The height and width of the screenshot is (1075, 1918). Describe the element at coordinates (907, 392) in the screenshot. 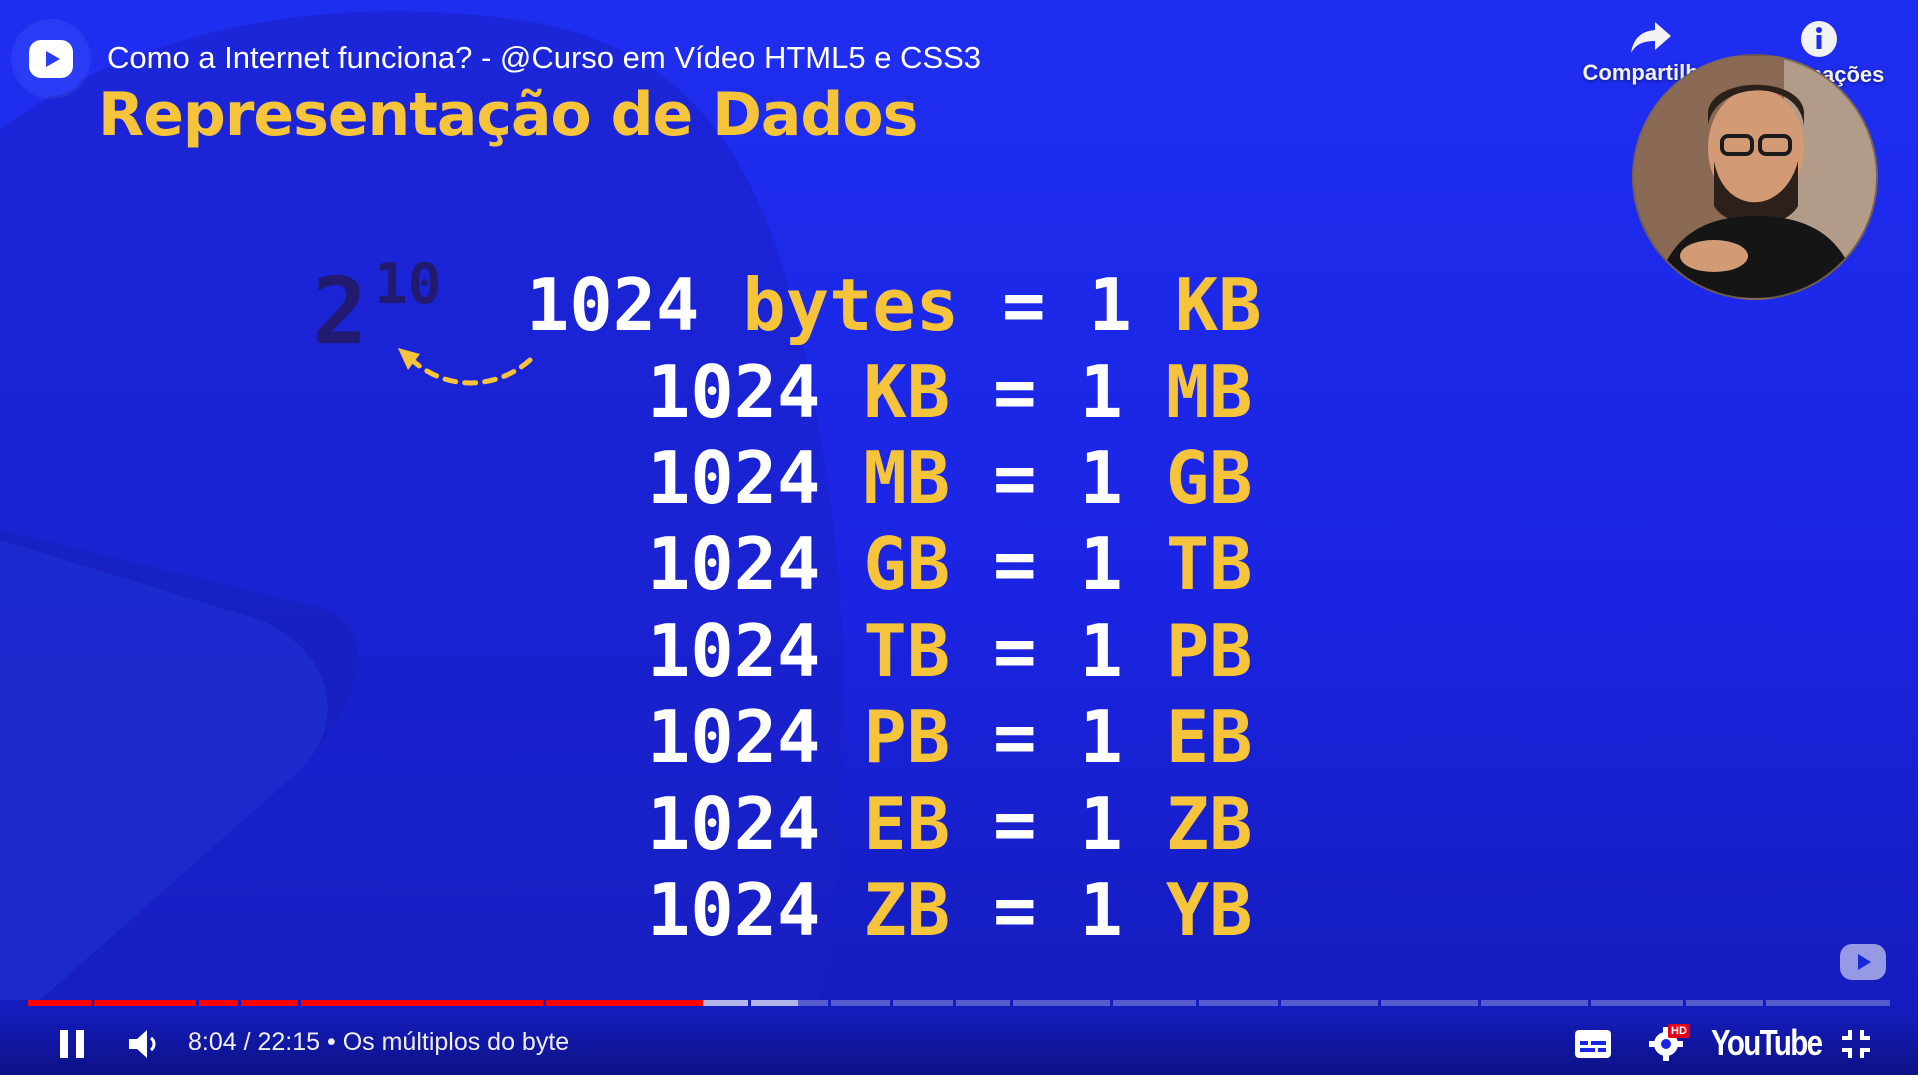

I see `row-from-unit: KB` at that location.